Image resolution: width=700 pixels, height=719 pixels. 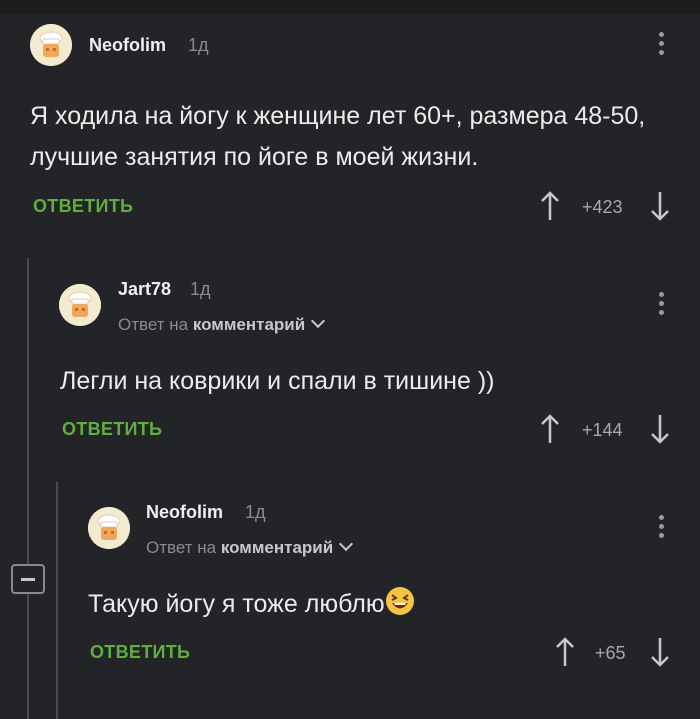 What do you see at coordinates (602, 430) in the screenshot?
I see `rating-value: +144` at bounding box center [602, 430].